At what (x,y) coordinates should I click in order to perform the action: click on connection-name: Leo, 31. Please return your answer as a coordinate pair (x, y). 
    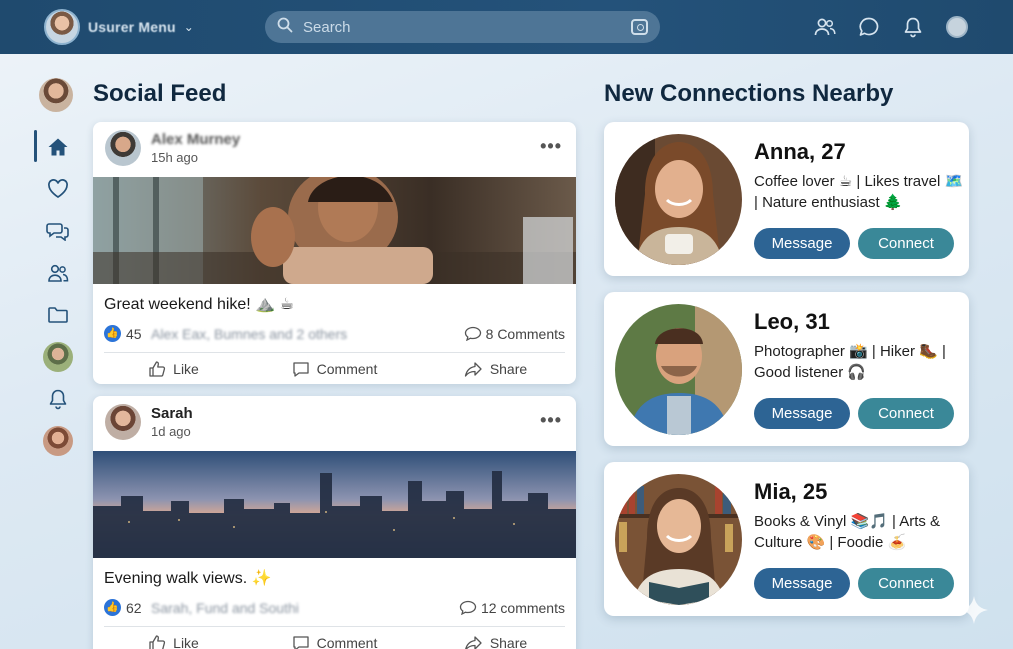
    Looking at the image, I should click on (792, 321).